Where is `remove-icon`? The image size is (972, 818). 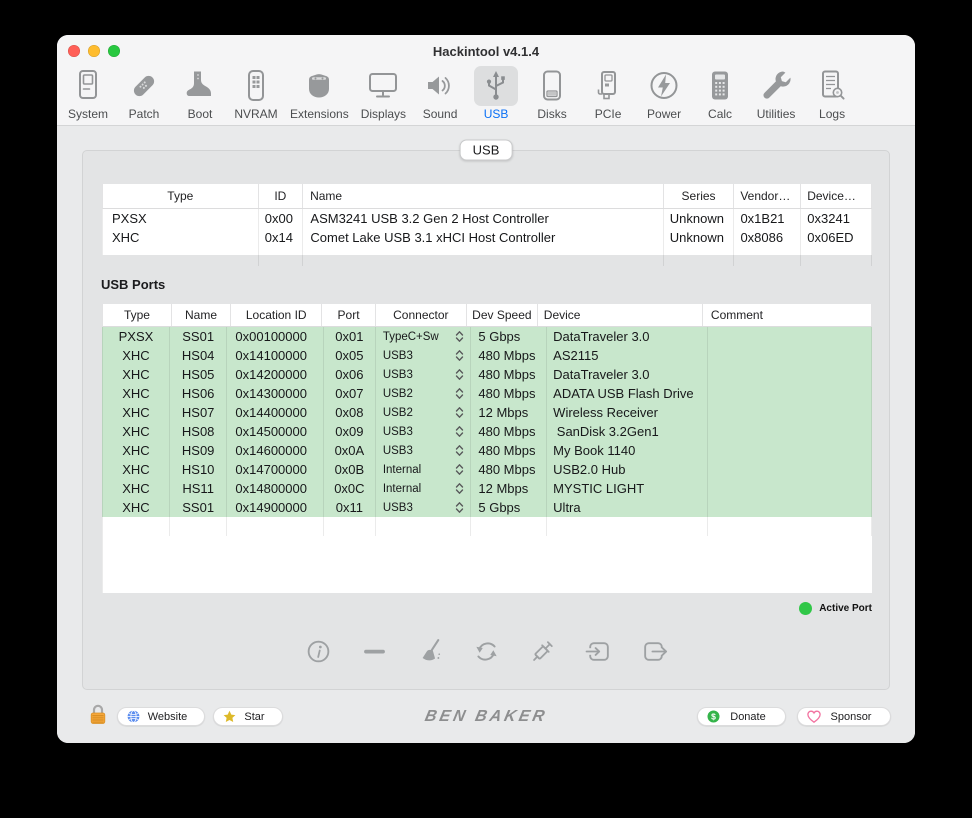 remove-icon is located at coordinates (374, 651).